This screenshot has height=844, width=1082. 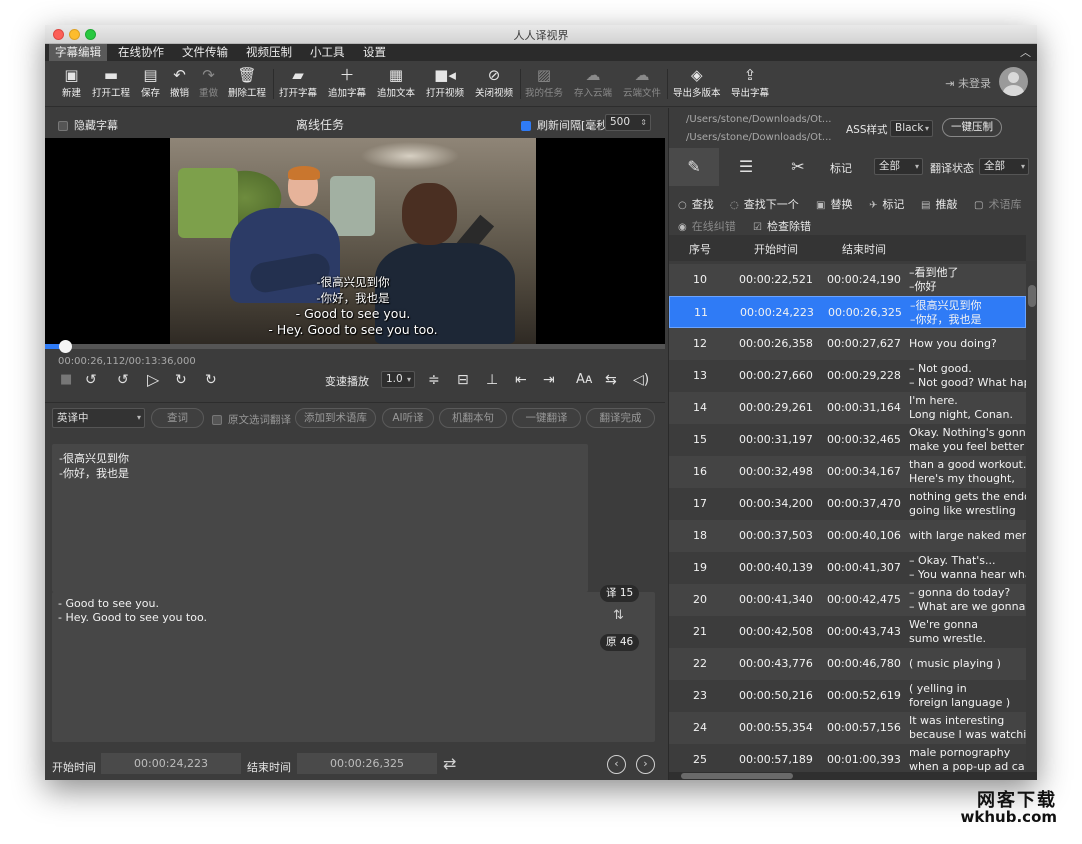 What do you see at coordinates (1031, 517) in the screenshot?
I see `vertical-scrollbar` at bounding box center [1031, 517].